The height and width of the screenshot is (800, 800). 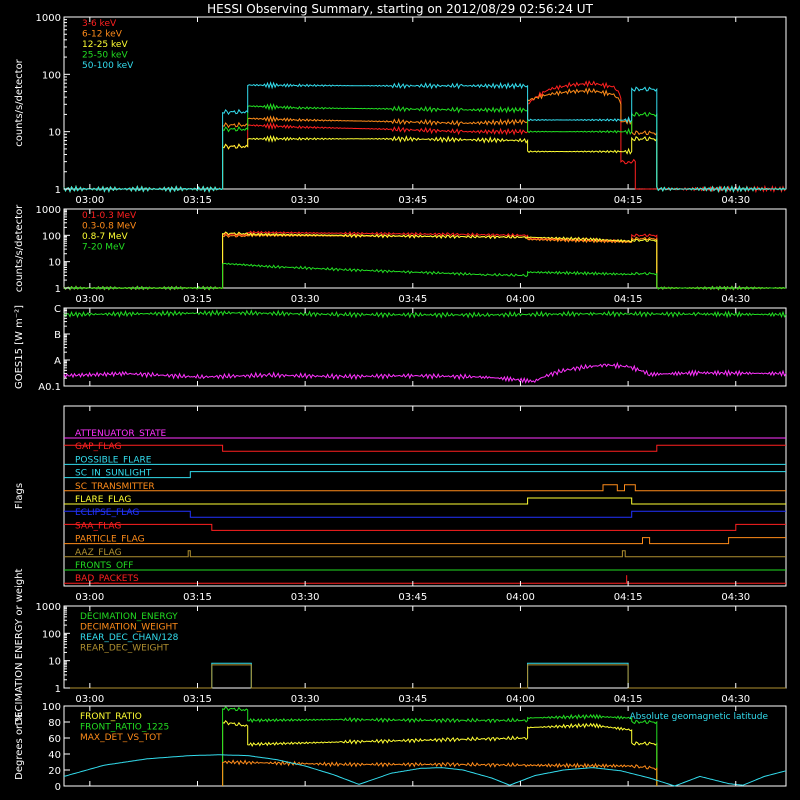 I want to click on legend-entry: 25-50 keV, so click(x=105, y=56).